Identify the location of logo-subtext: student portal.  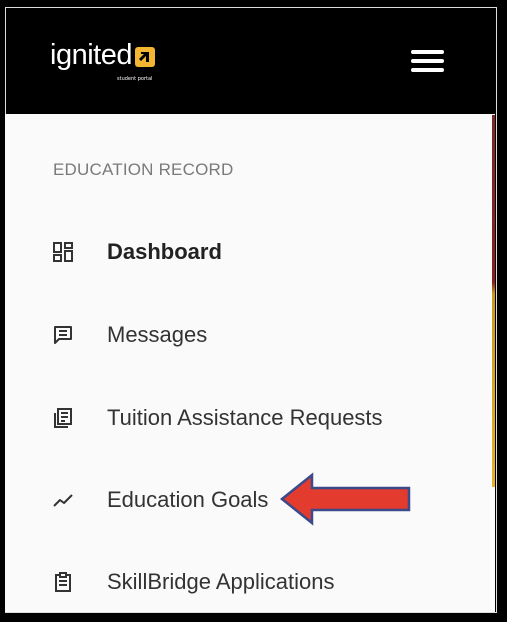
(135, 79).